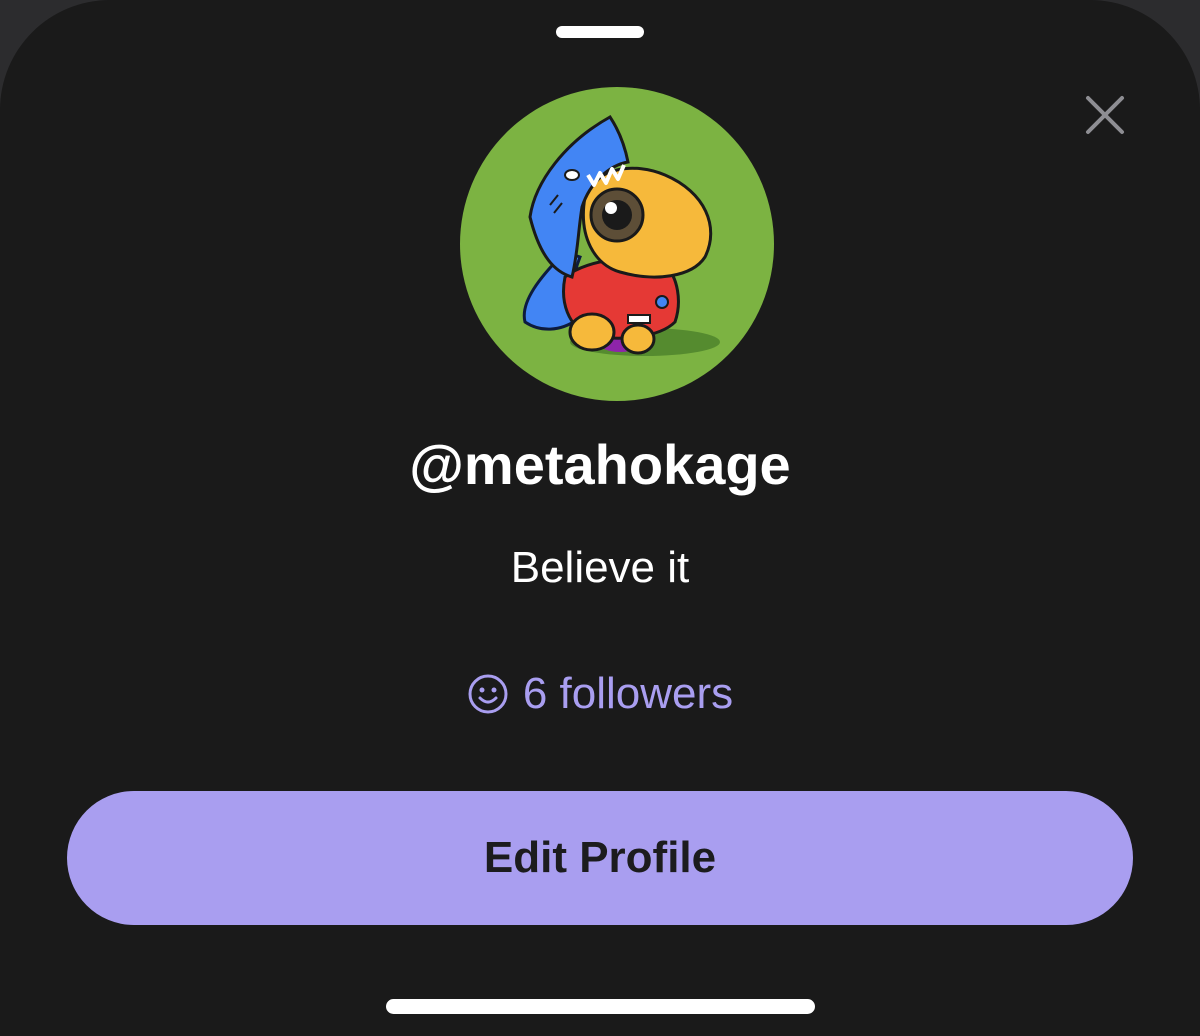 Image resolution: width=1200 pixels, height=1036 pixels. I want to click on cartoon-character-avatar-icon, so click(621, 235).